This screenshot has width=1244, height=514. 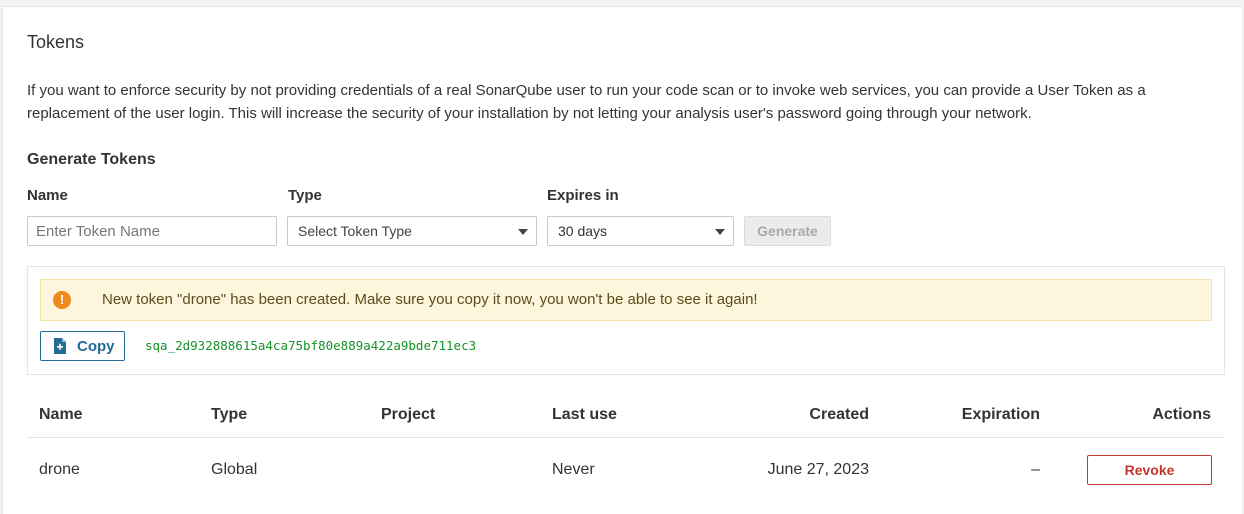 What do you see at coordinates (1149, 470) in the screenshot?
I see `revoke-button: Revoke` at bounding box center [1149, 470].